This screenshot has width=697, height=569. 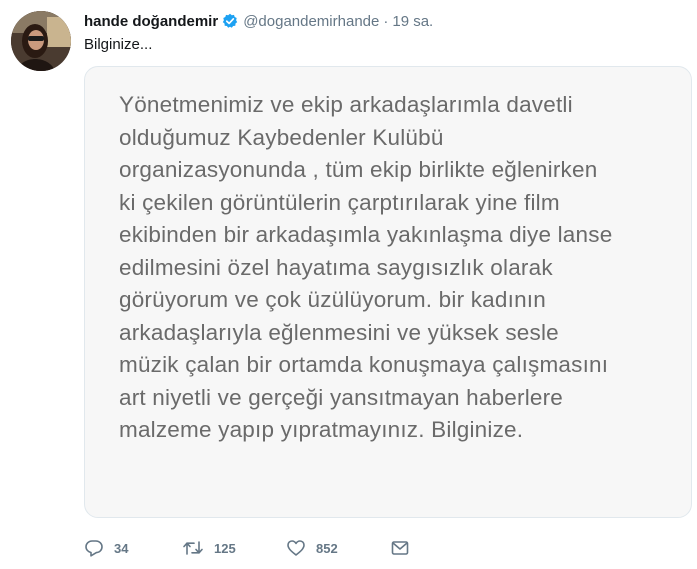 I want to click on like-count: 852, so click(x=327, y=548).